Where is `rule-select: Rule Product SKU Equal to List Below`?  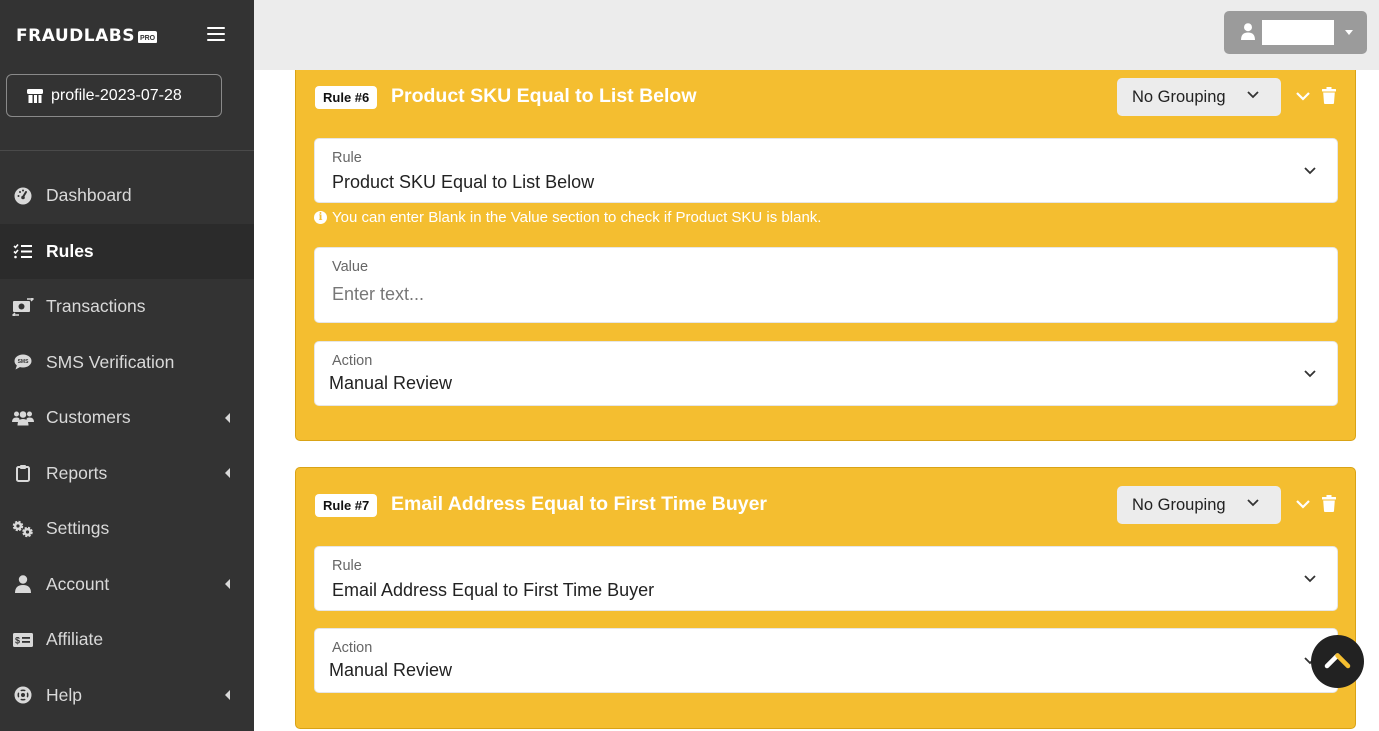 rule-select: Rule Product SKU Equal to List Below is located at coordinates (826, 170).